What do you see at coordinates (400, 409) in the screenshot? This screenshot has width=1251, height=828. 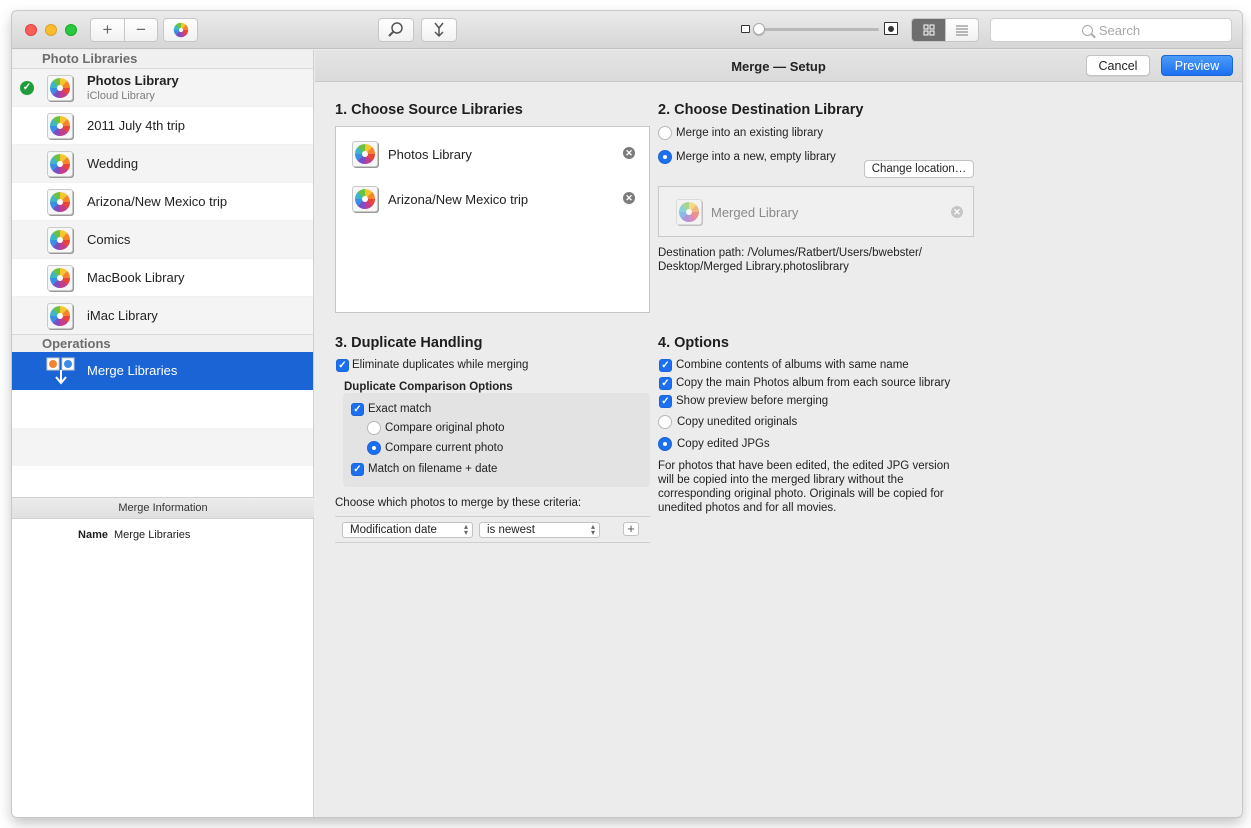 I see `exact-match-label: Exact match` at bounding box center [400, 409].